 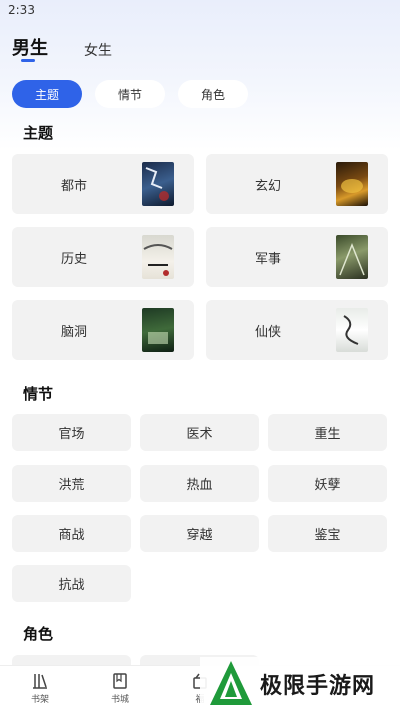 What do you see at coordinates (38, 133) in the screenshot?
I see `section-title-theme: 主题` at bounding box center [38, 133].